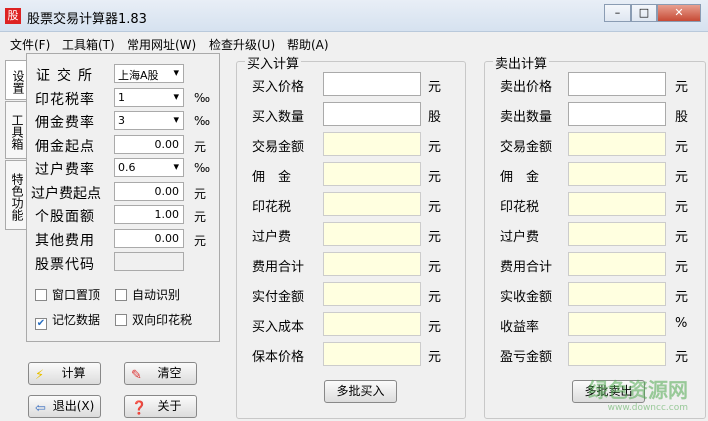 The image size is (708, 421). I want to click on window-title: 股票交易计算器1.83, so click(87, 19).